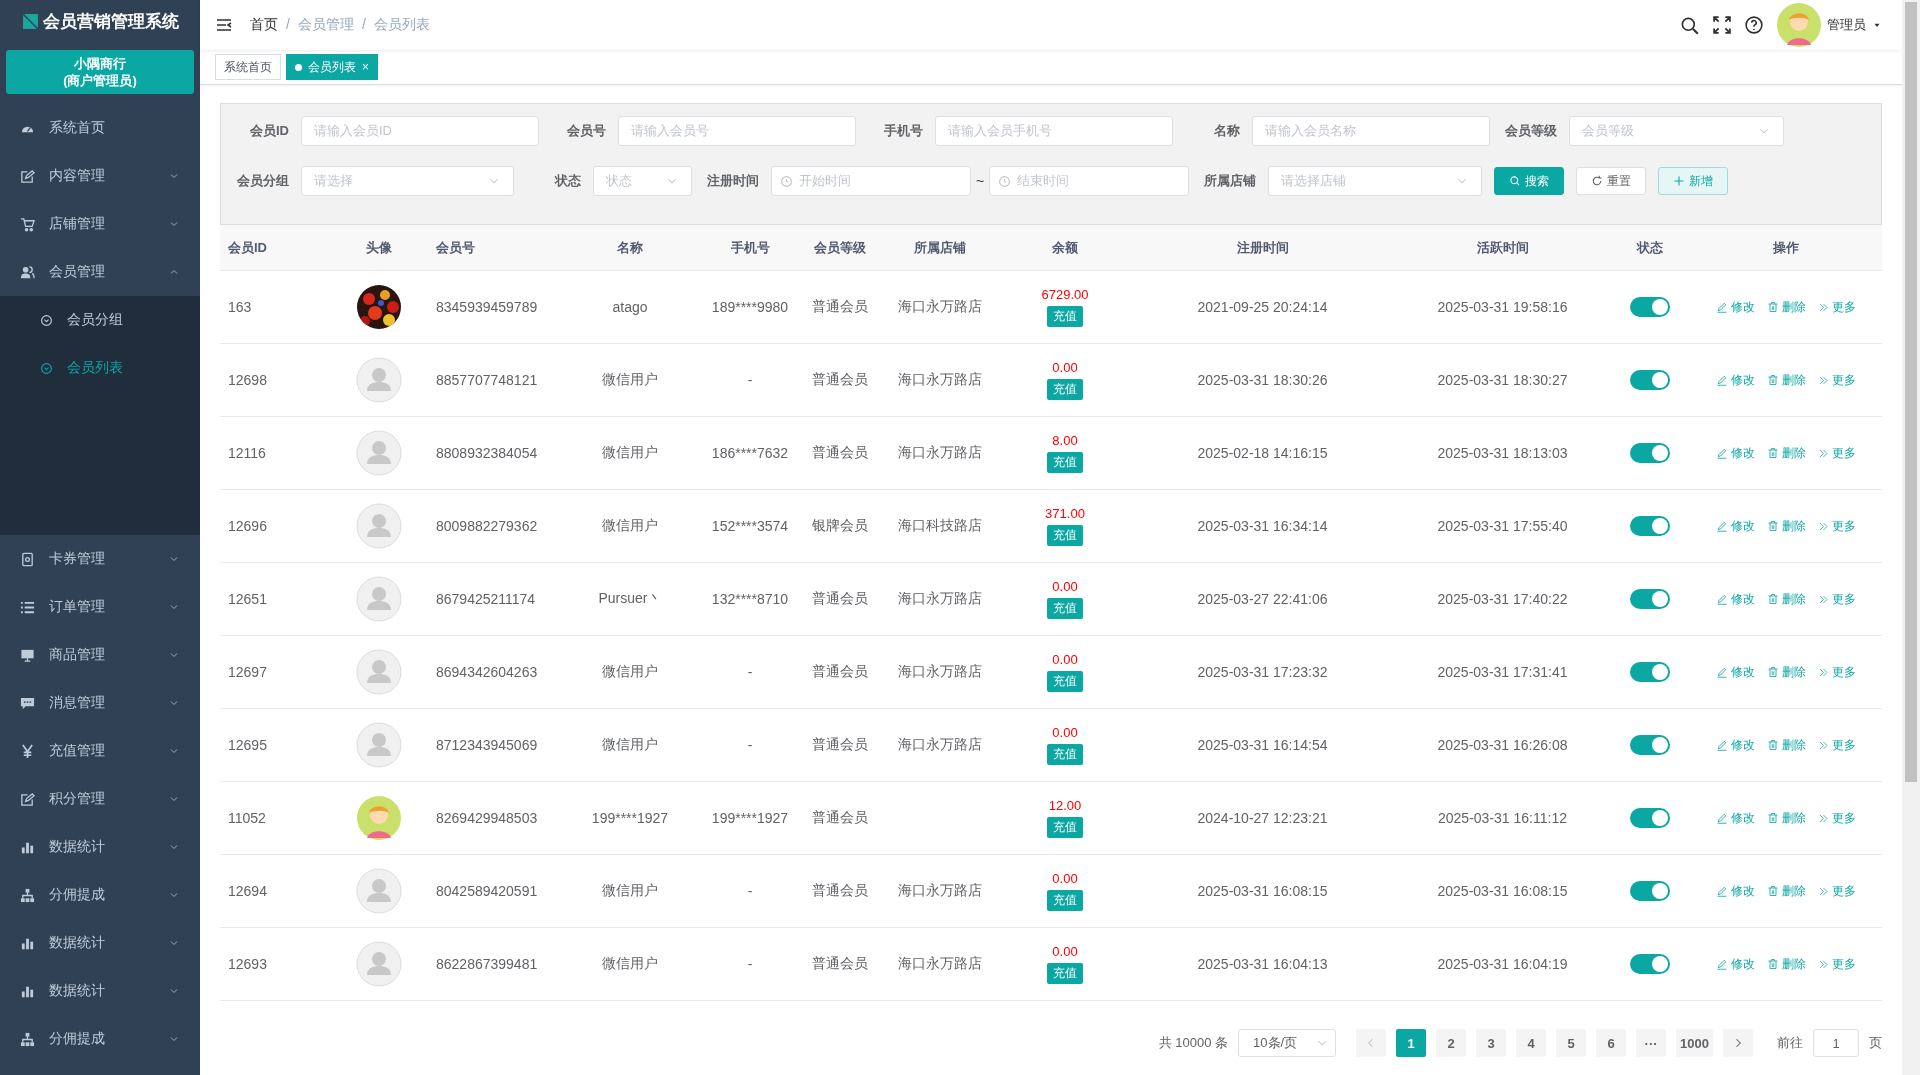  What do you see at coordinates (100, 272) in the screenshot?
I see `sidebar-item: 会员管理` at bounding box center [100, 272].